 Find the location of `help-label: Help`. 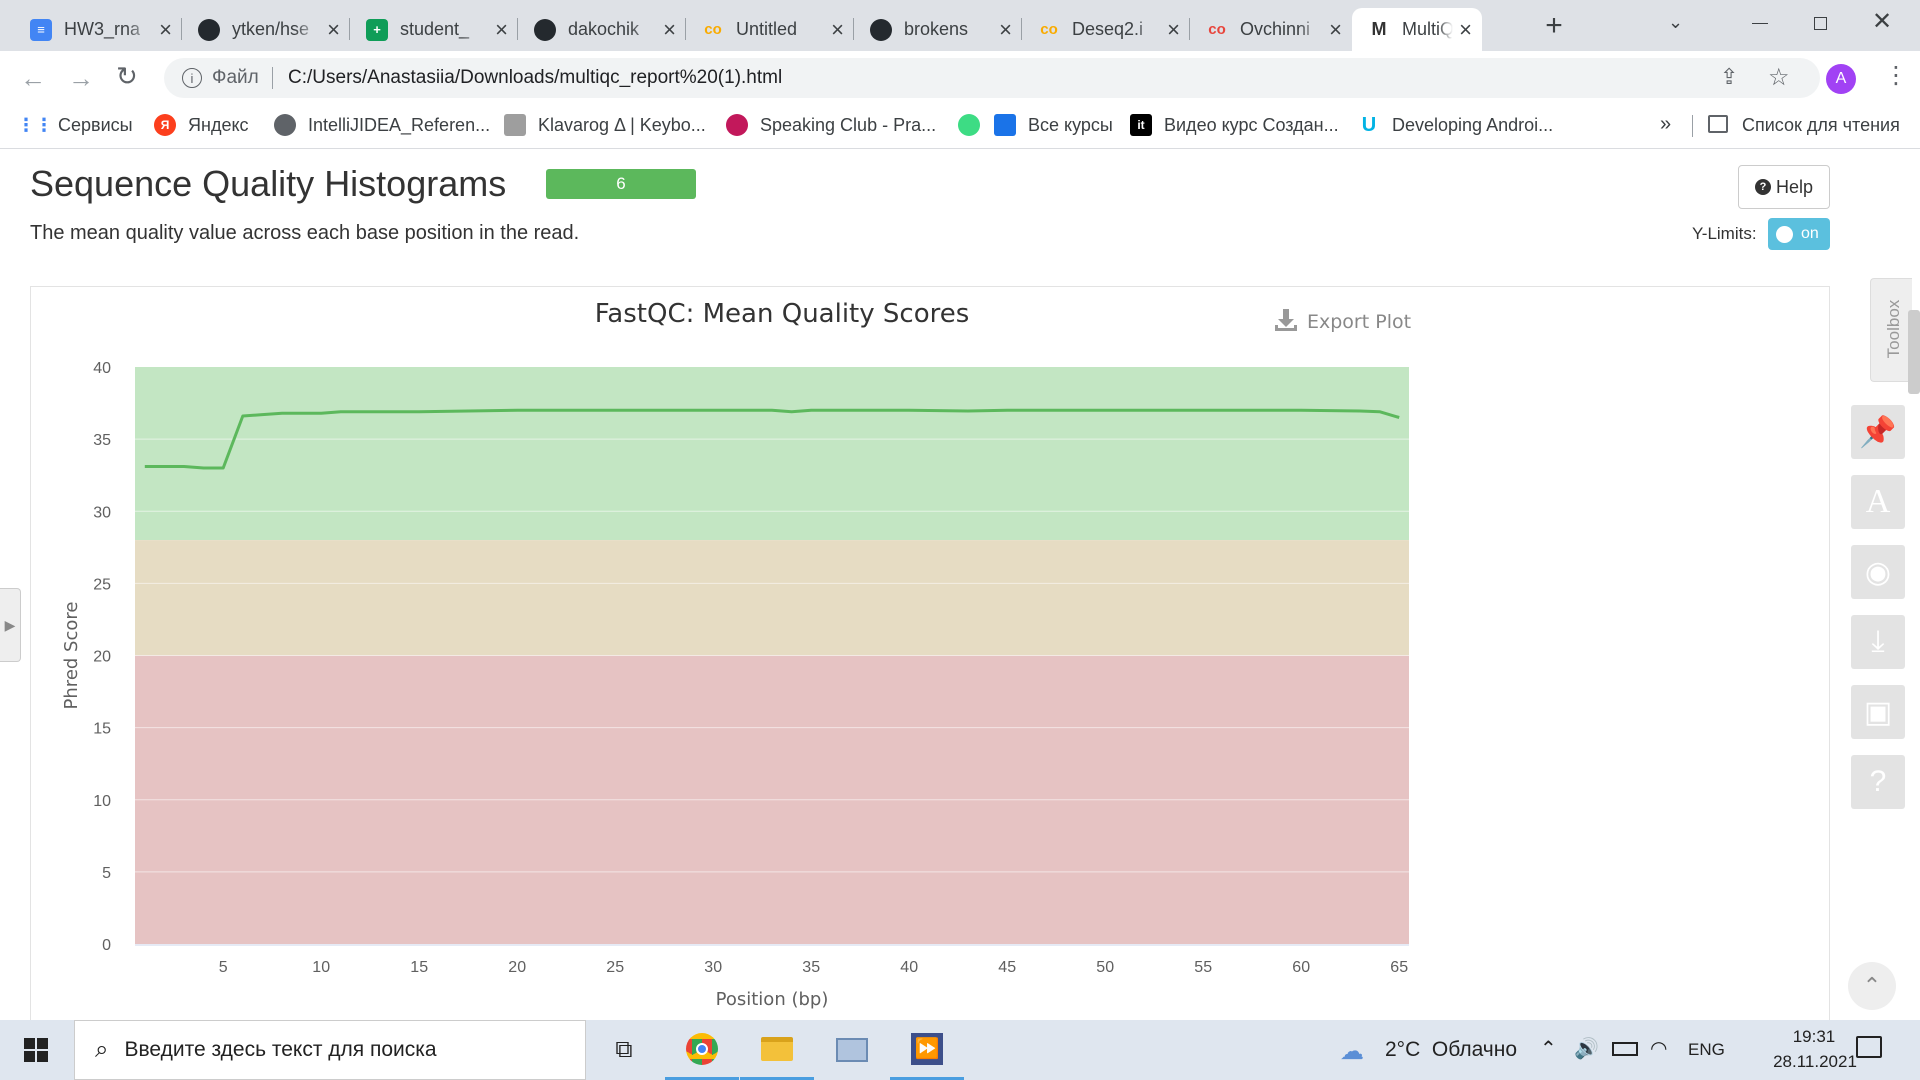

help-label: Help is located at coordinates (1794, 186).